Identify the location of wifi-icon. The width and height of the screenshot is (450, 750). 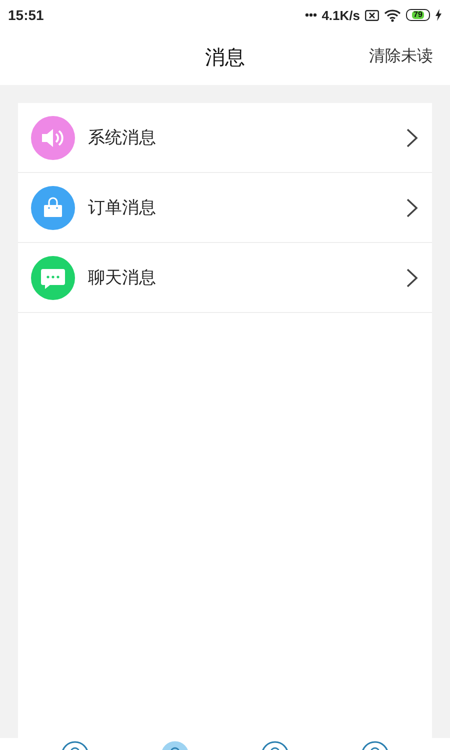
(392, 15).